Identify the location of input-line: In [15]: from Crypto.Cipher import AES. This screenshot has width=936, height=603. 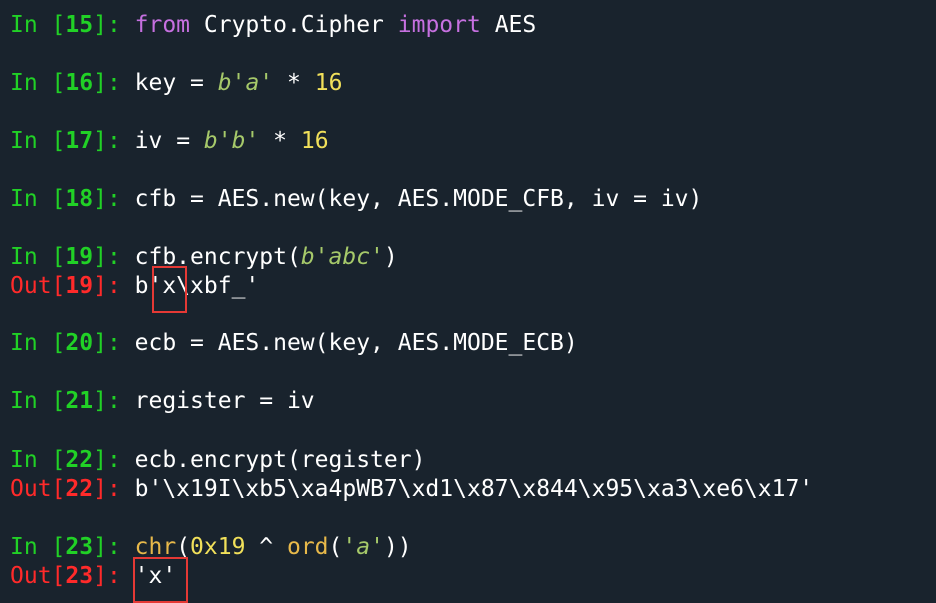
(273, 25).